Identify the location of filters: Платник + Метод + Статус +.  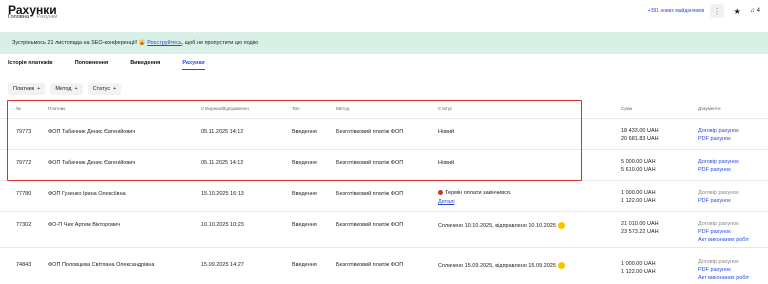
(65, 89).